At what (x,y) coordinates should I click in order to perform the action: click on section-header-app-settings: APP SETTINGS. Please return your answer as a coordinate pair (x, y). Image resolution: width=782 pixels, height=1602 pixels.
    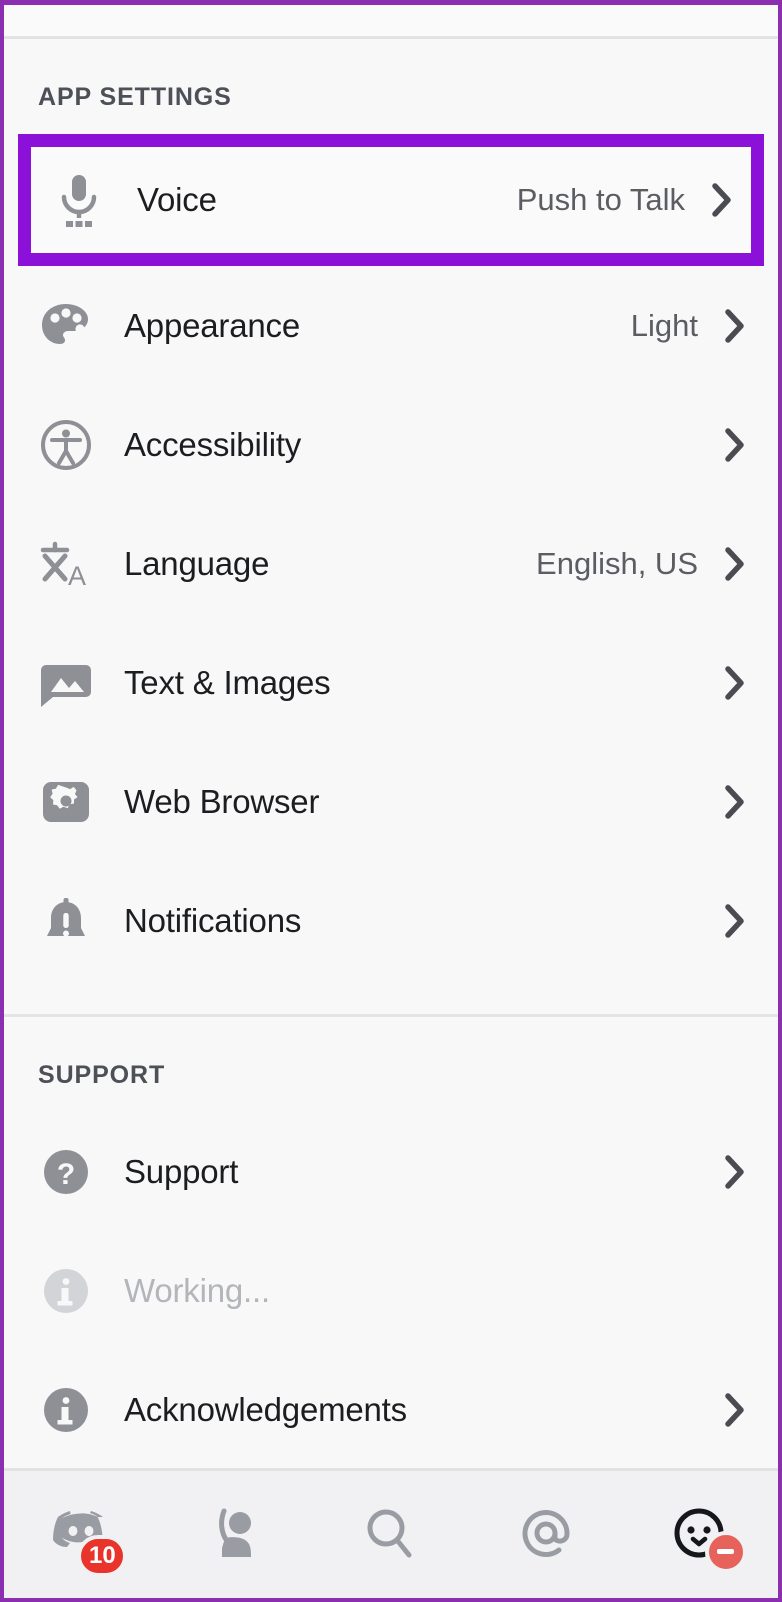
    Looking at the image, I should click on (135, 97).